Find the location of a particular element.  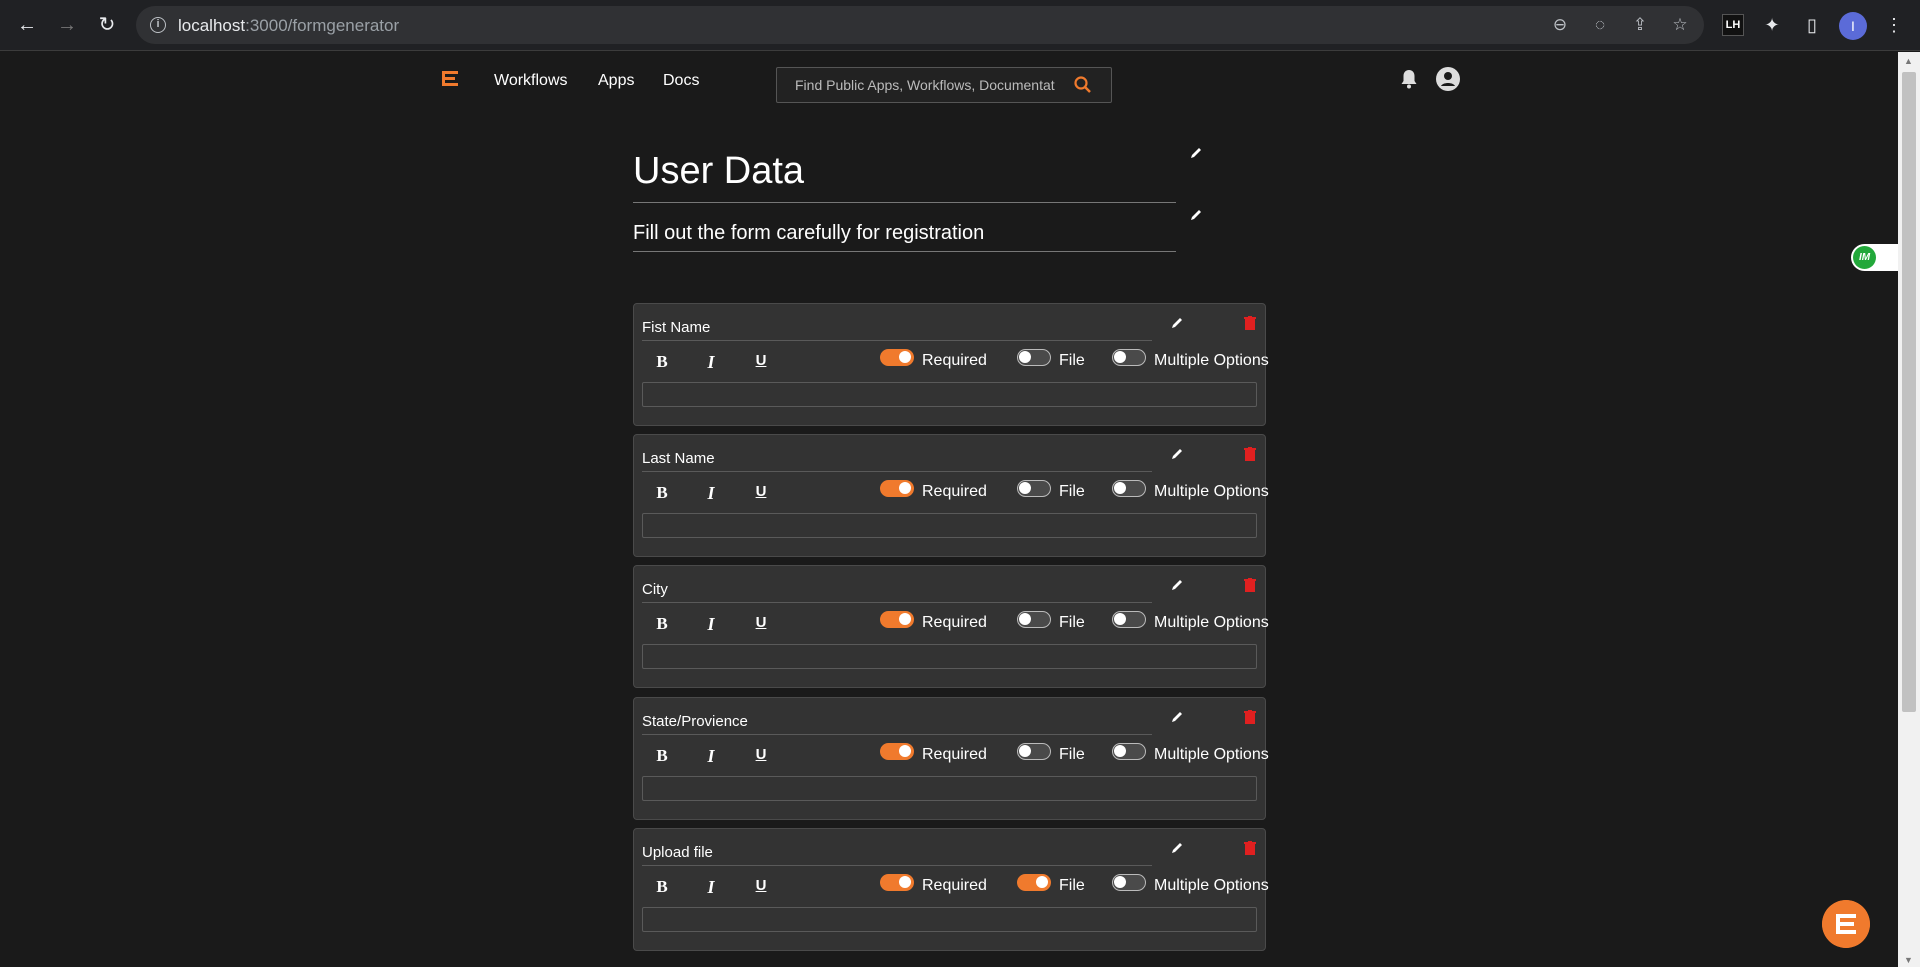

brand-logo-icon is located at coordinates (450, 79).